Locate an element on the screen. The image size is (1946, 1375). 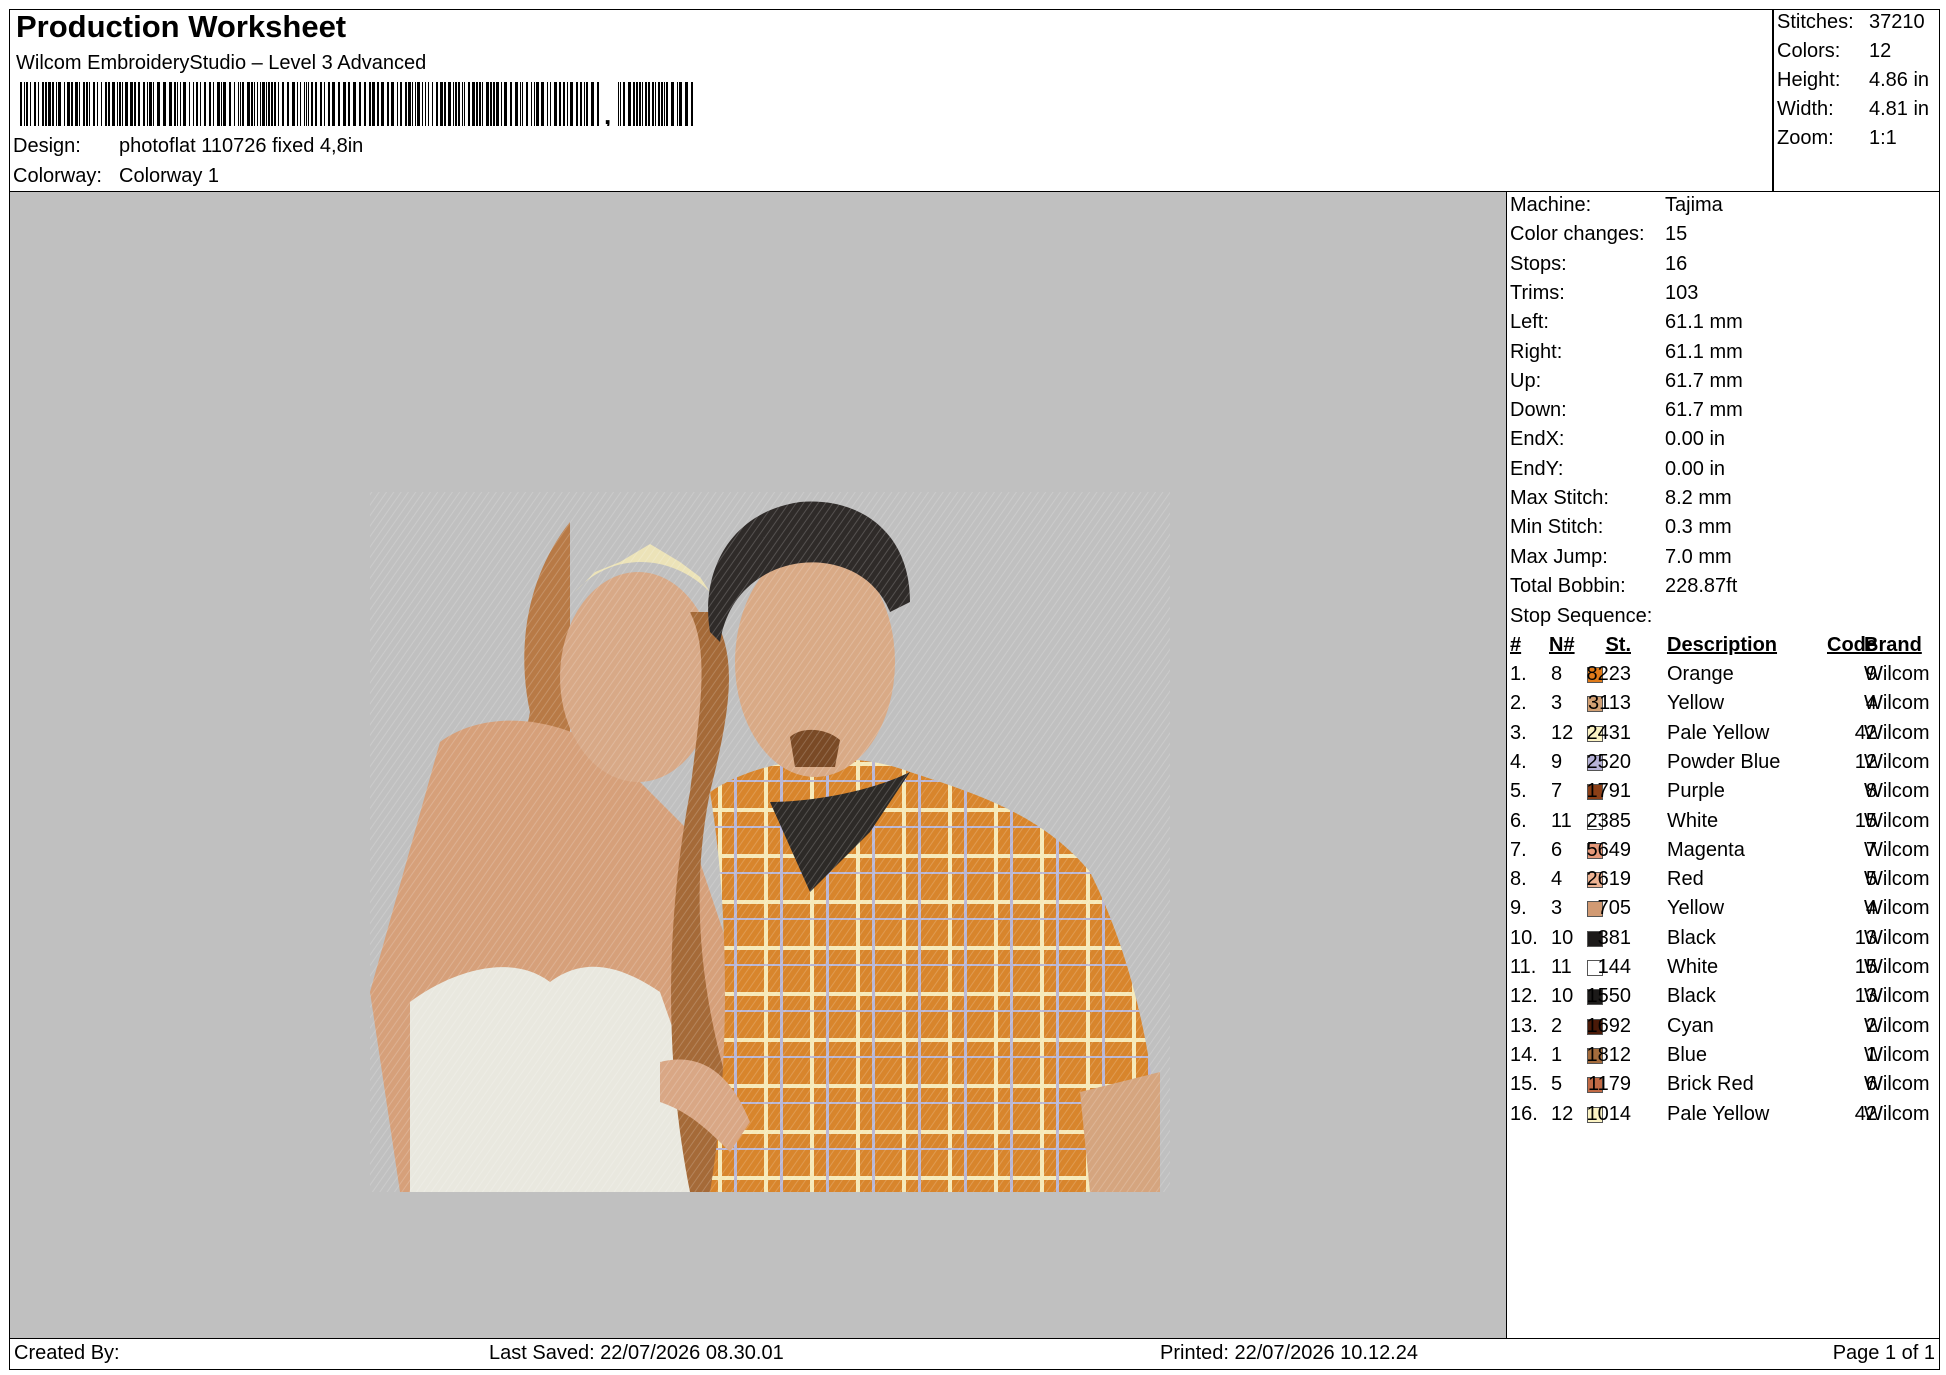
design-label: Design: is located at coordinates (47, 146).